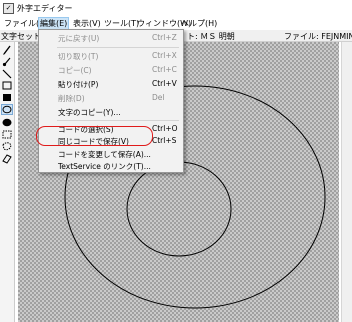  I want to click on highlight-annotation, so click(94, 136).